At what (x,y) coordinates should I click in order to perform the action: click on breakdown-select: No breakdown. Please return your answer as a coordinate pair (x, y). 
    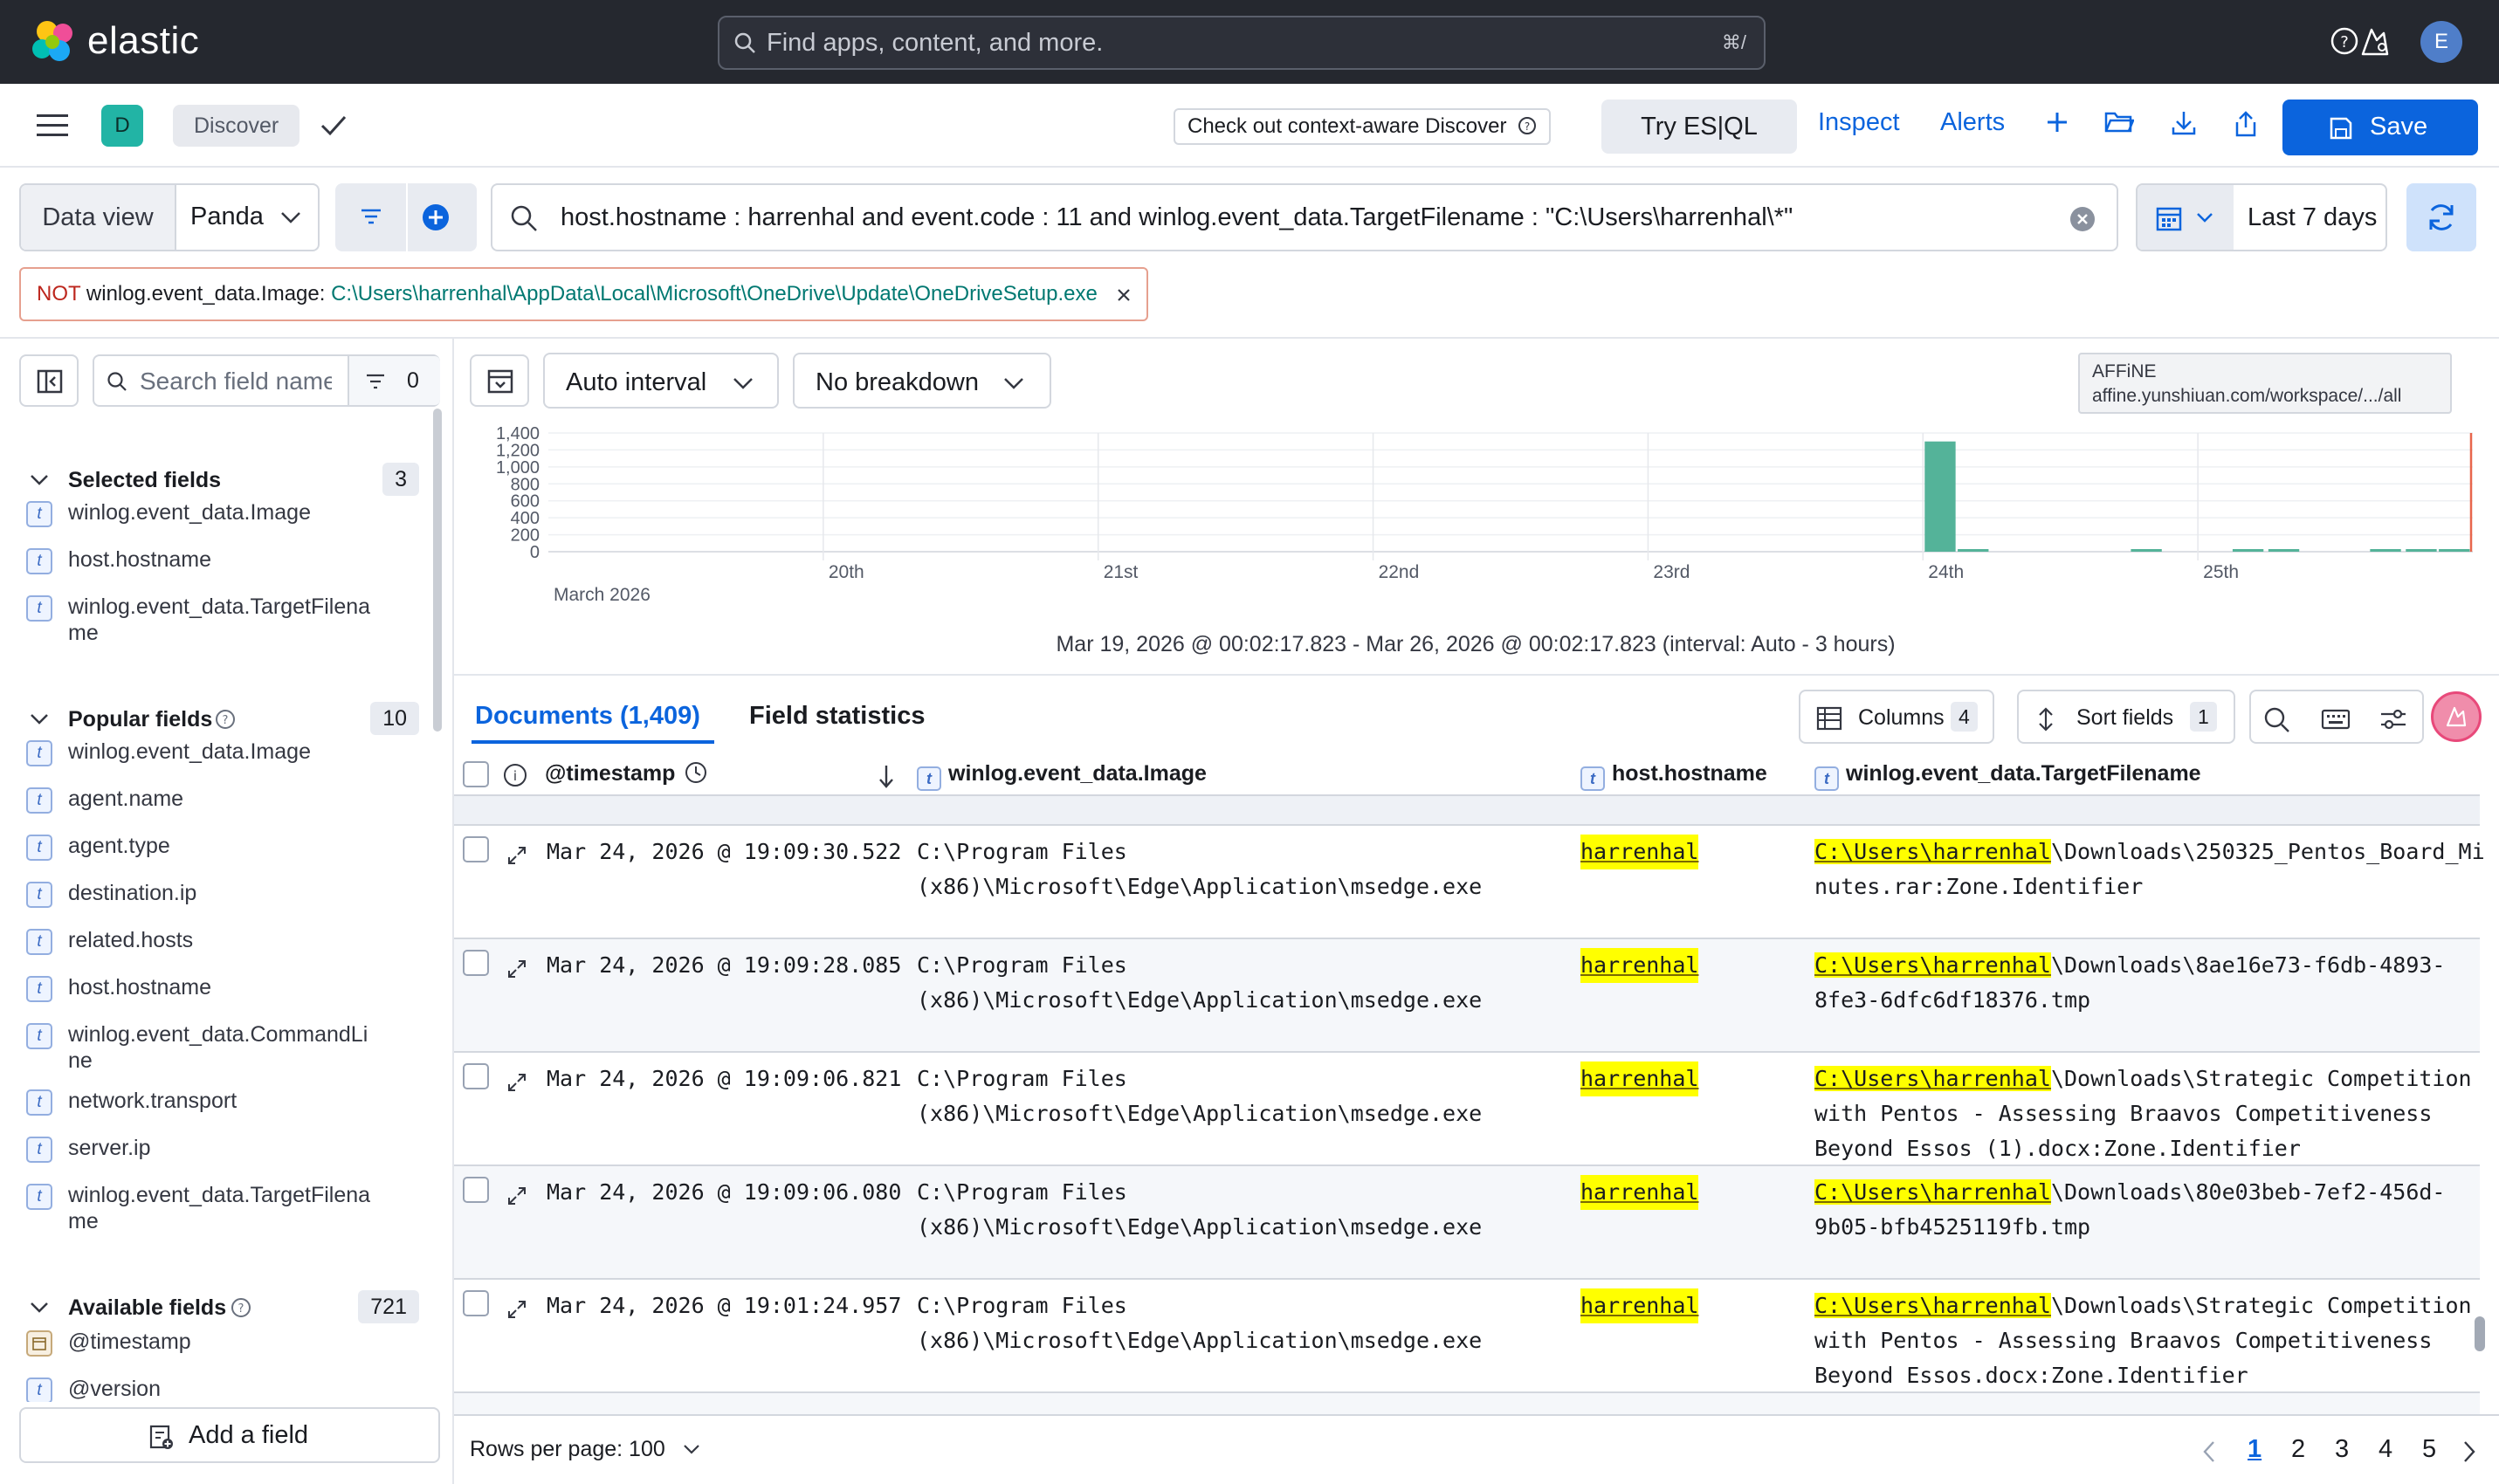
    Looking at the image, I should click on (922, 381).